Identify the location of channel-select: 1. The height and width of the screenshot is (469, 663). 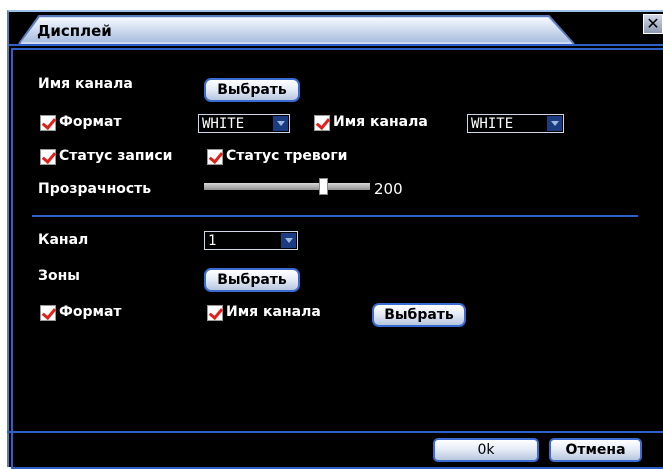
(251, 240).